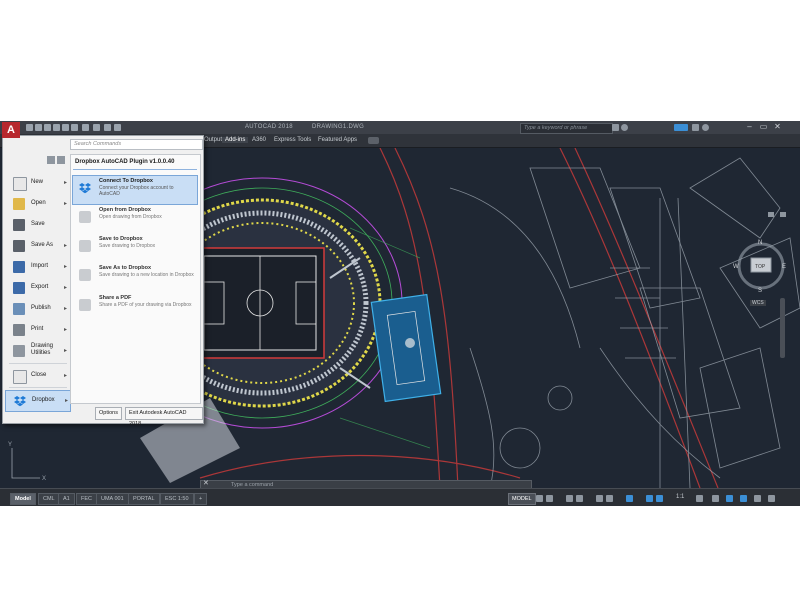 This screenshot has height=600, width=800. What do you see at coordinates (20, 401) in the screenshot?
I see `dropbox-icon` at bounding box center [20, 401].